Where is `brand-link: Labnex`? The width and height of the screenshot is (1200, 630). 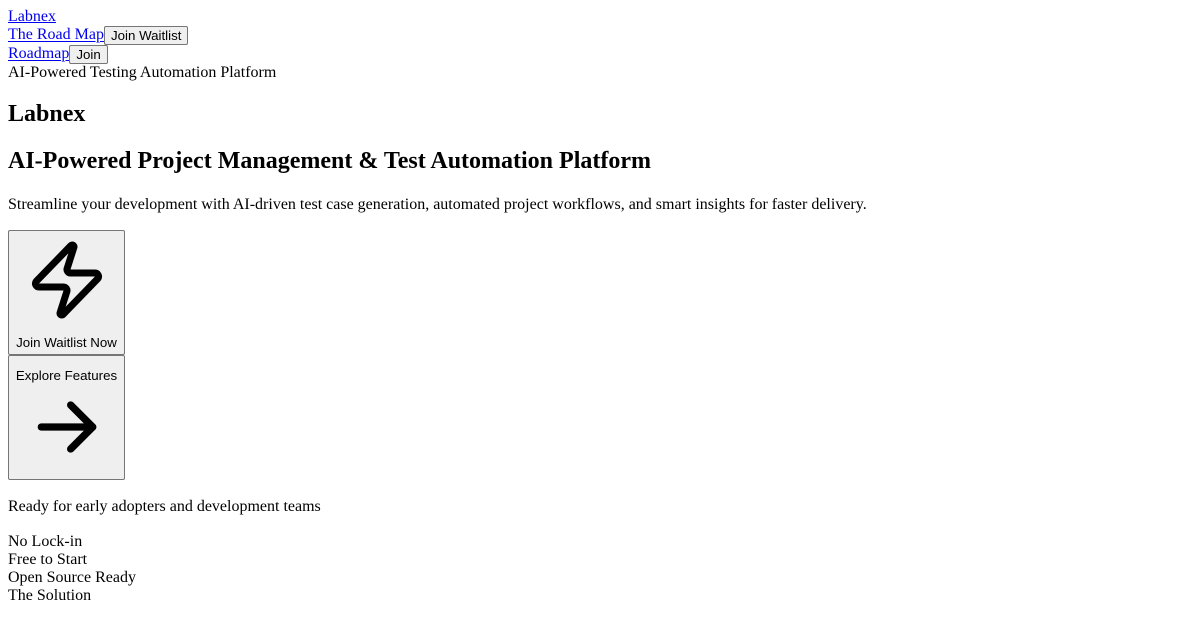
brand-link: Labnex is located at coordinates (600, 17).